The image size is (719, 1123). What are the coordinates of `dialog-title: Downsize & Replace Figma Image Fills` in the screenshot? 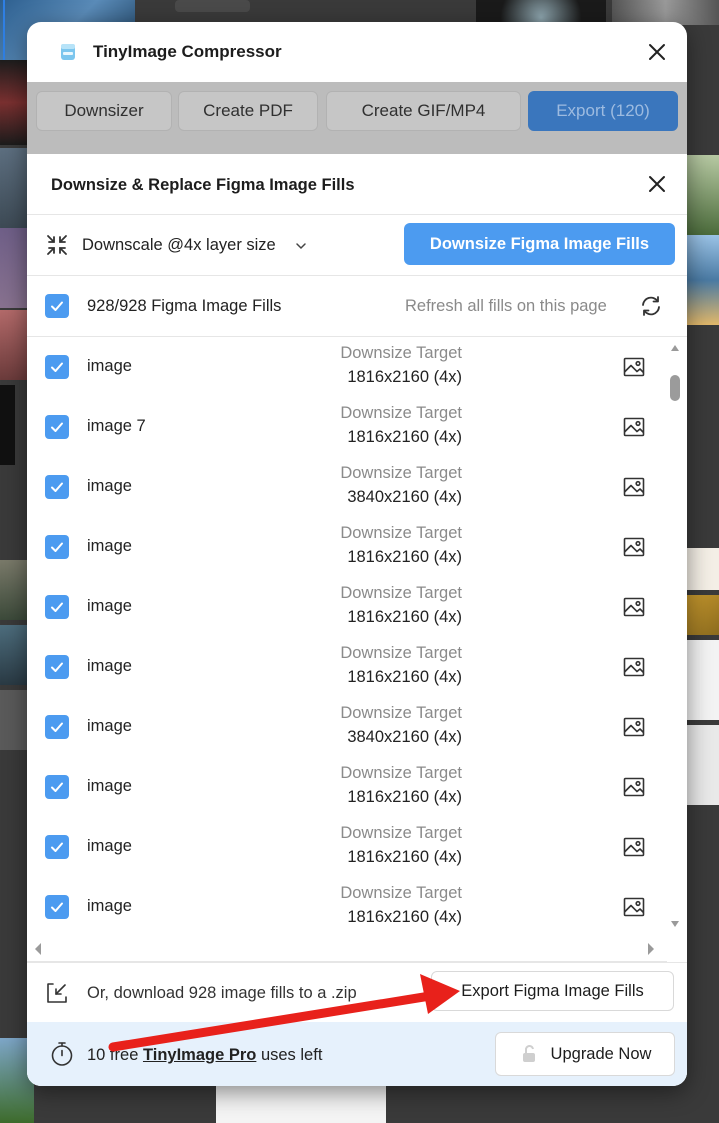 It's located at (203, 185).